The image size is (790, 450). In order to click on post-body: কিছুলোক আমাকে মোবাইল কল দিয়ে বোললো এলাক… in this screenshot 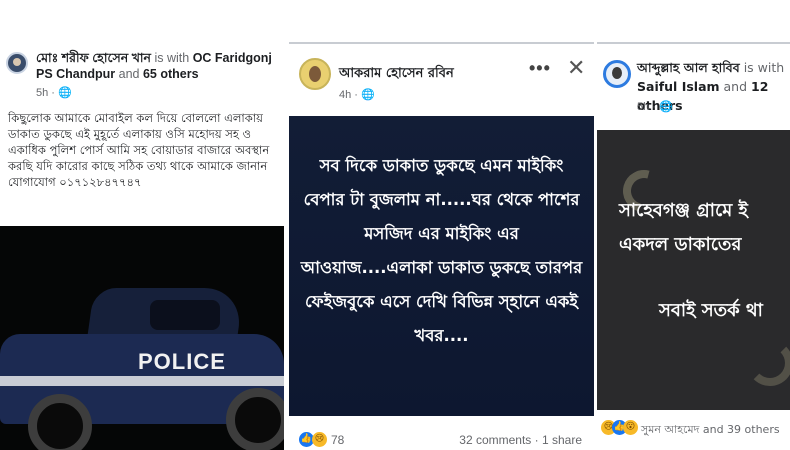, I will do `click(139, 150)`.